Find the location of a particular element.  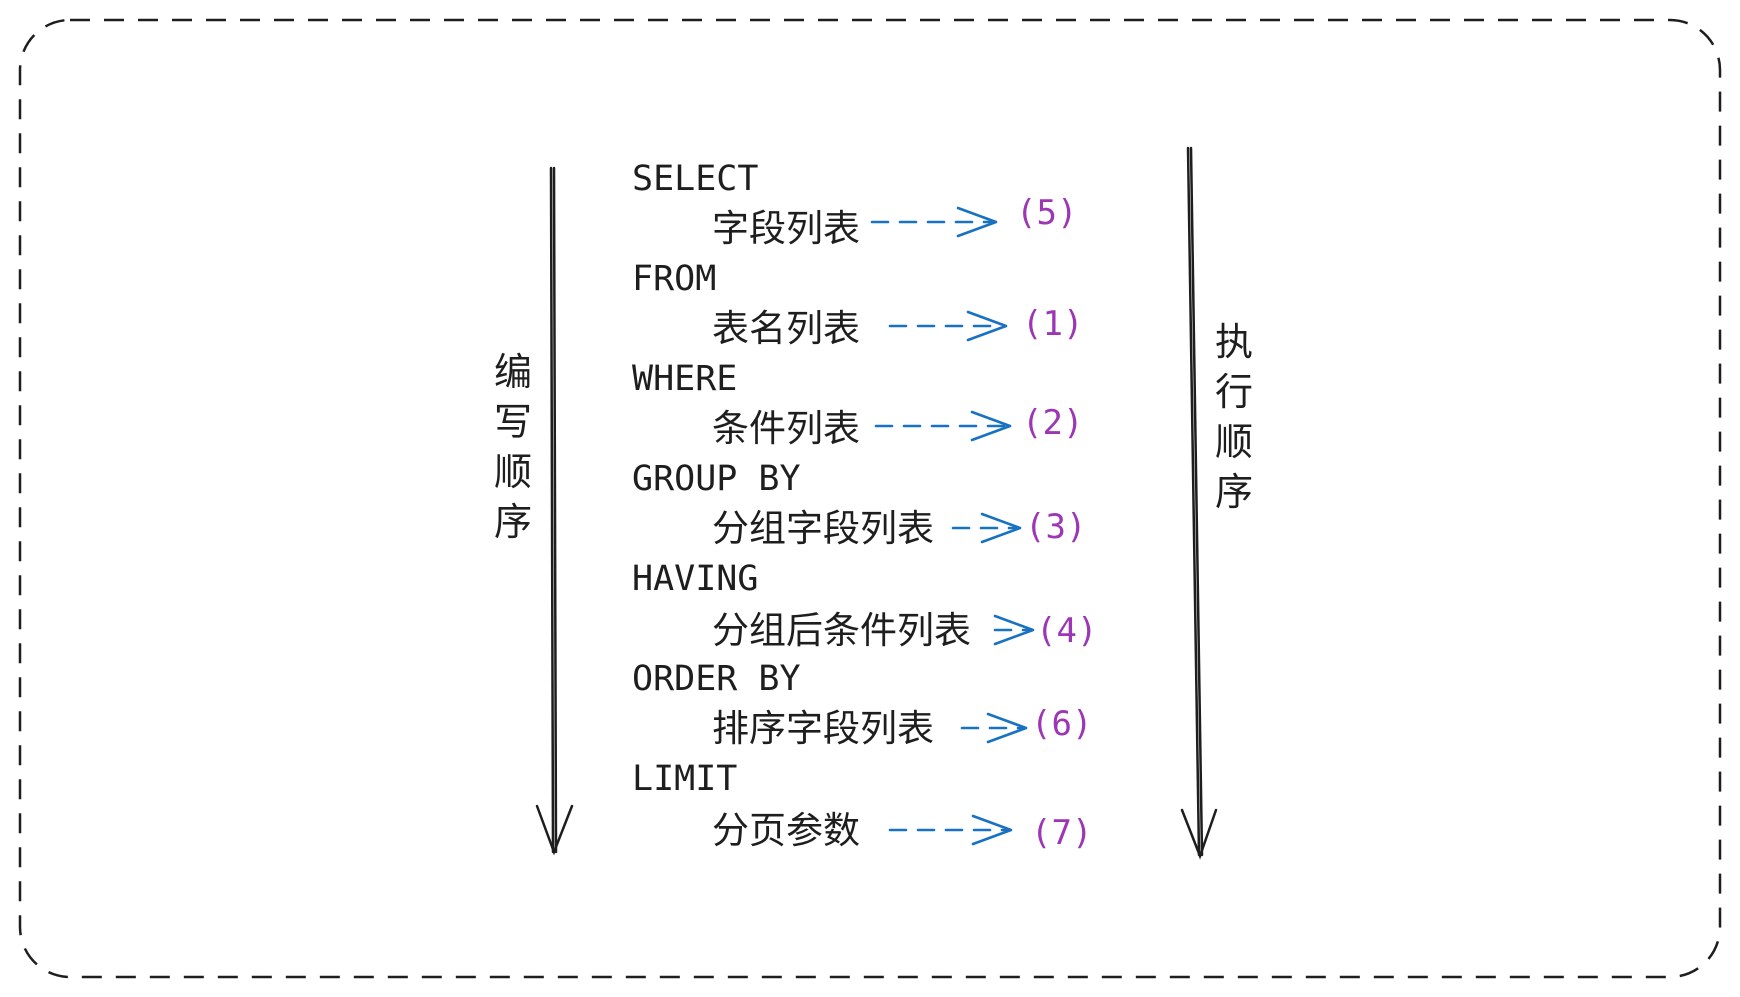

keyword-limit: LIMIT is located at coordinates (685, 779).